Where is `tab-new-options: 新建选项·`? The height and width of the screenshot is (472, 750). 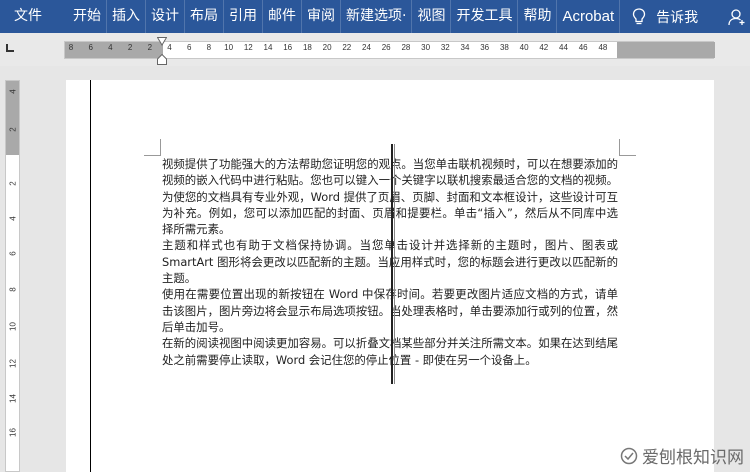 tab-new-options: 新建选项· is located at coordinates (375, 16).